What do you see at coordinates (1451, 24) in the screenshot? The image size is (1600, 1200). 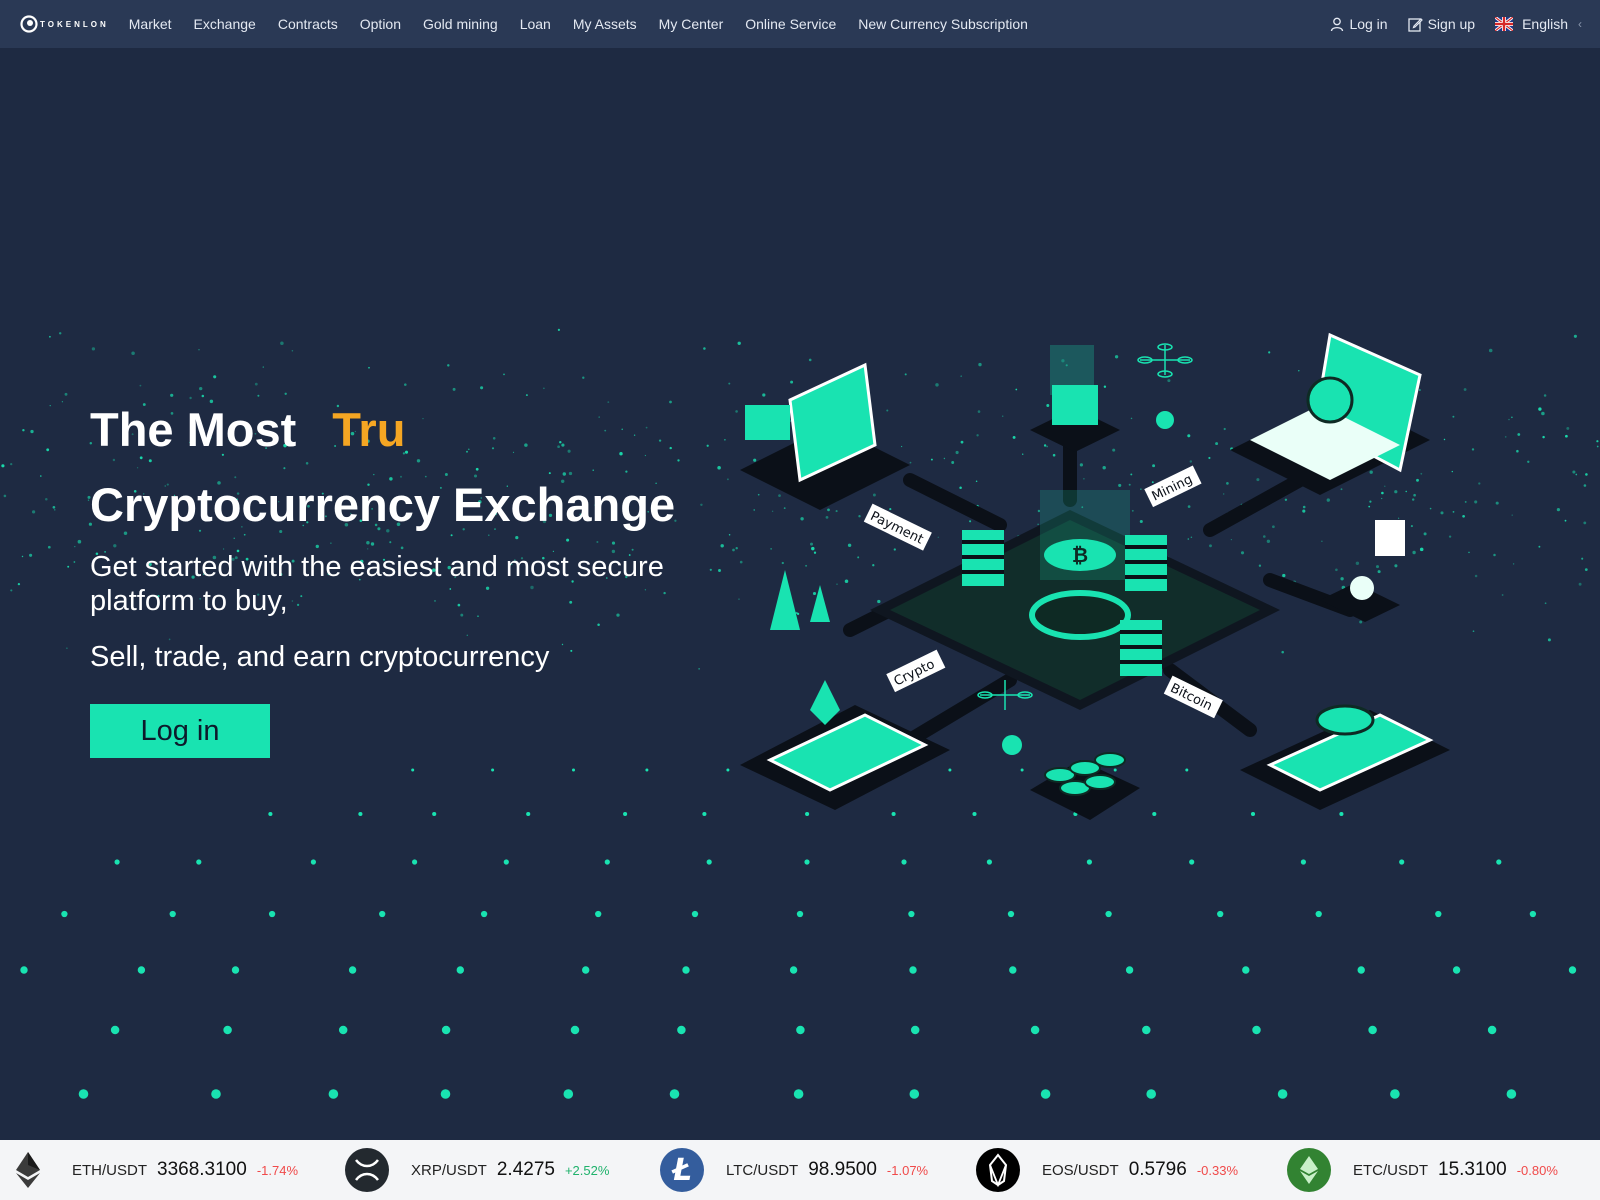 I see `signup-link-label: Sign up` at bounding box center [1451, 24].